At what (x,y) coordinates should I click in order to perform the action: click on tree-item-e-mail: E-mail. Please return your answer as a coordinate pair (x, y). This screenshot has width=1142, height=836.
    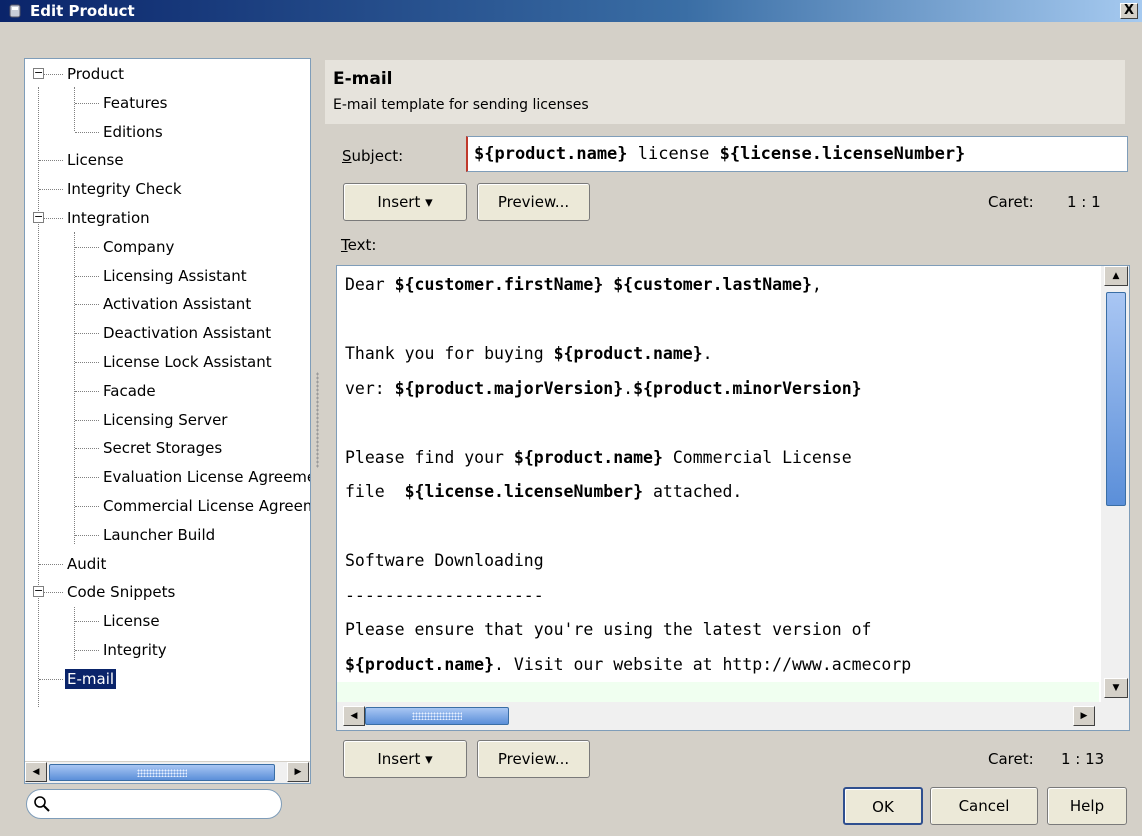
    Looking at the image, I should click on (91, 679).